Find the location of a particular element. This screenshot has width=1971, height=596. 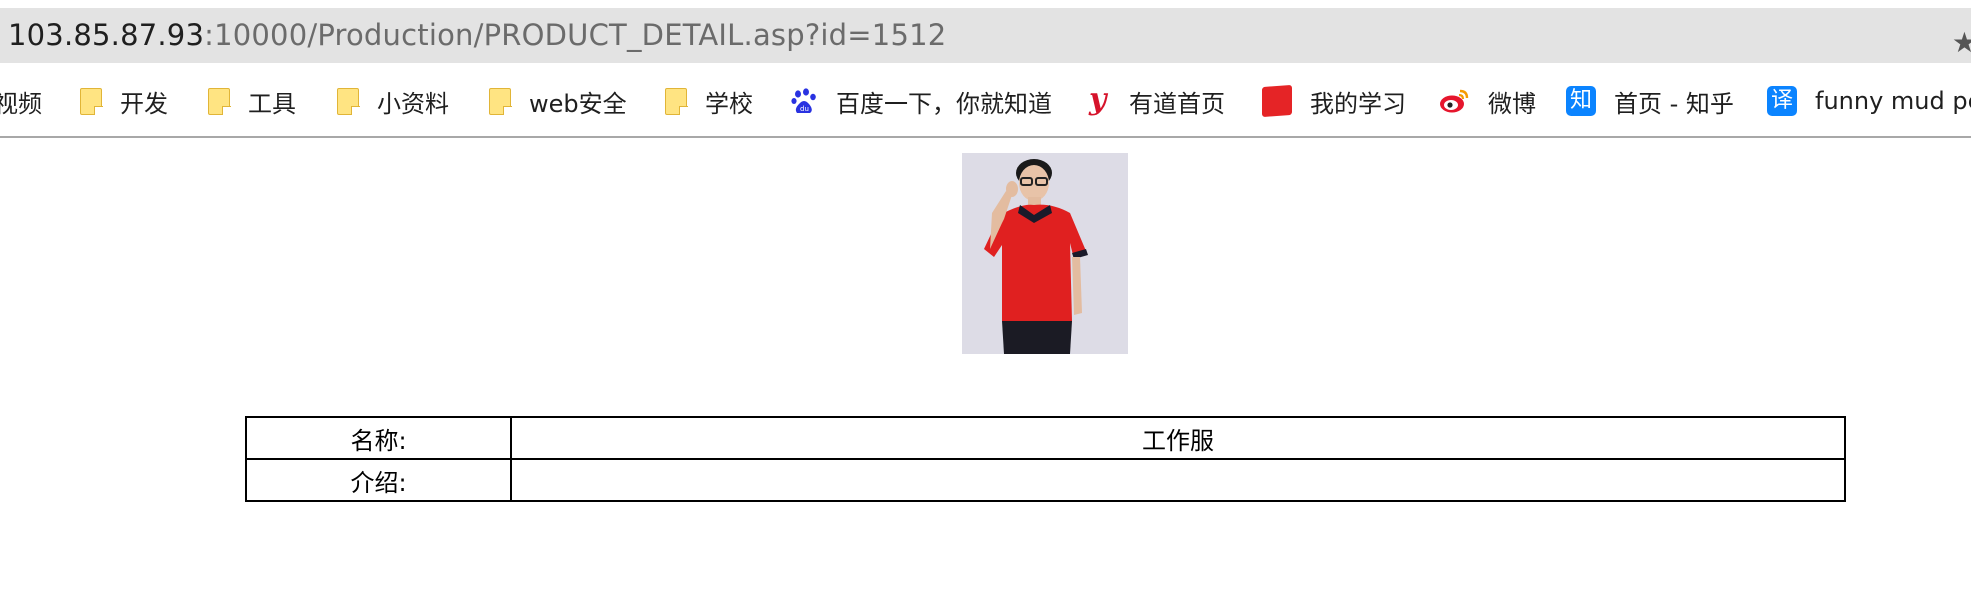

bookmark-label: 开发 is located at coordinates (144, 103).